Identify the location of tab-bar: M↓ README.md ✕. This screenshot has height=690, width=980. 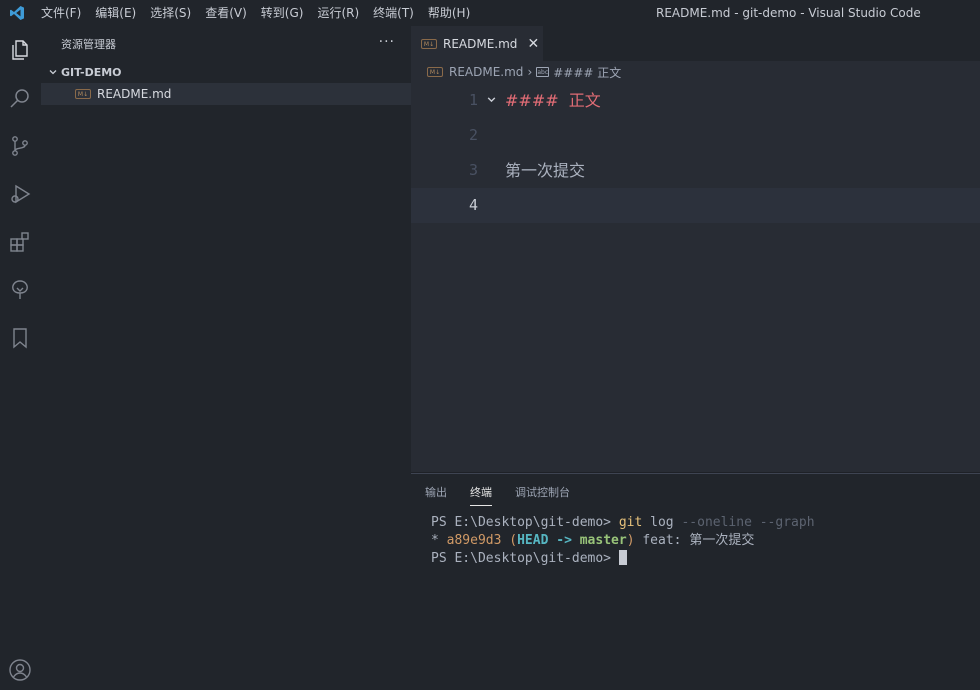
(695, 43).